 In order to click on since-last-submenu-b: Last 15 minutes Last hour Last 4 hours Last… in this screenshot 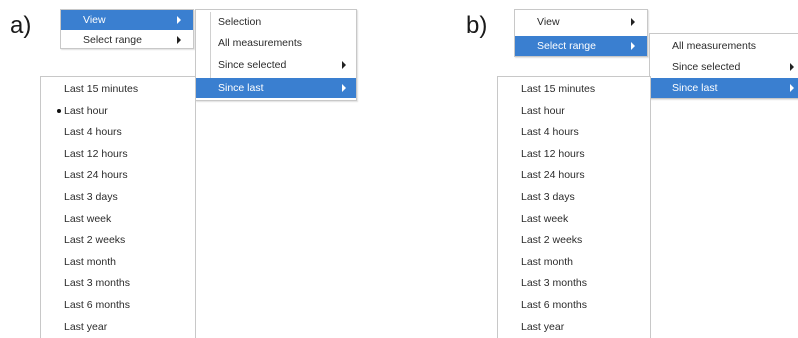, I will do `click(574, 207)`.